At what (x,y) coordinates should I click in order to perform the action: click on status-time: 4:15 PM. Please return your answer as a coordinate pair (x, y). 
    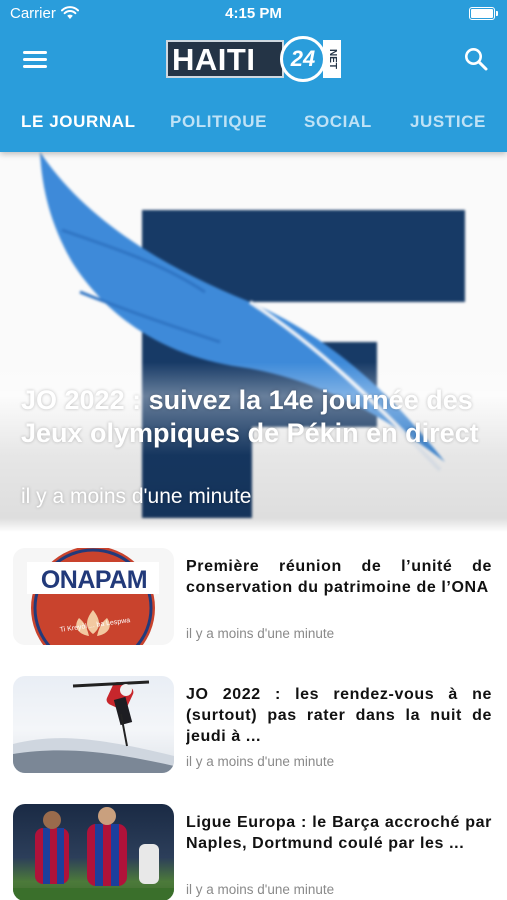
    Looking at the image, I should click on (253, 13).